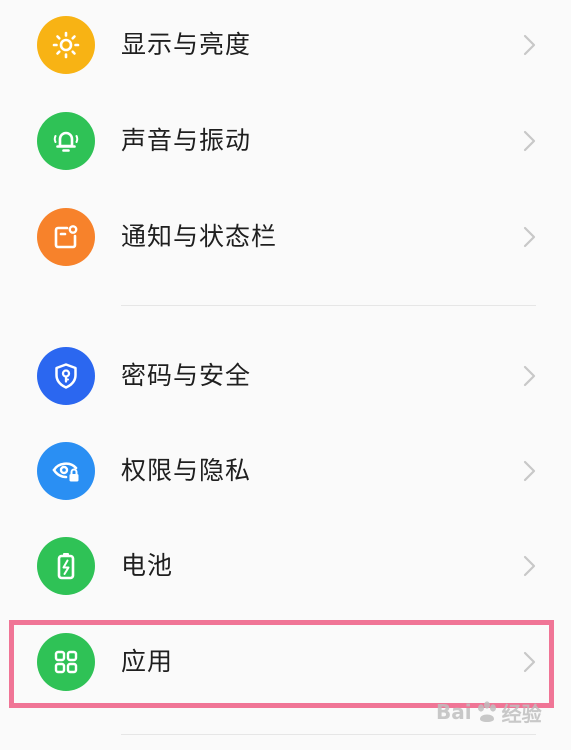  I want to click on eye-lock-icon, so click(66, 471).